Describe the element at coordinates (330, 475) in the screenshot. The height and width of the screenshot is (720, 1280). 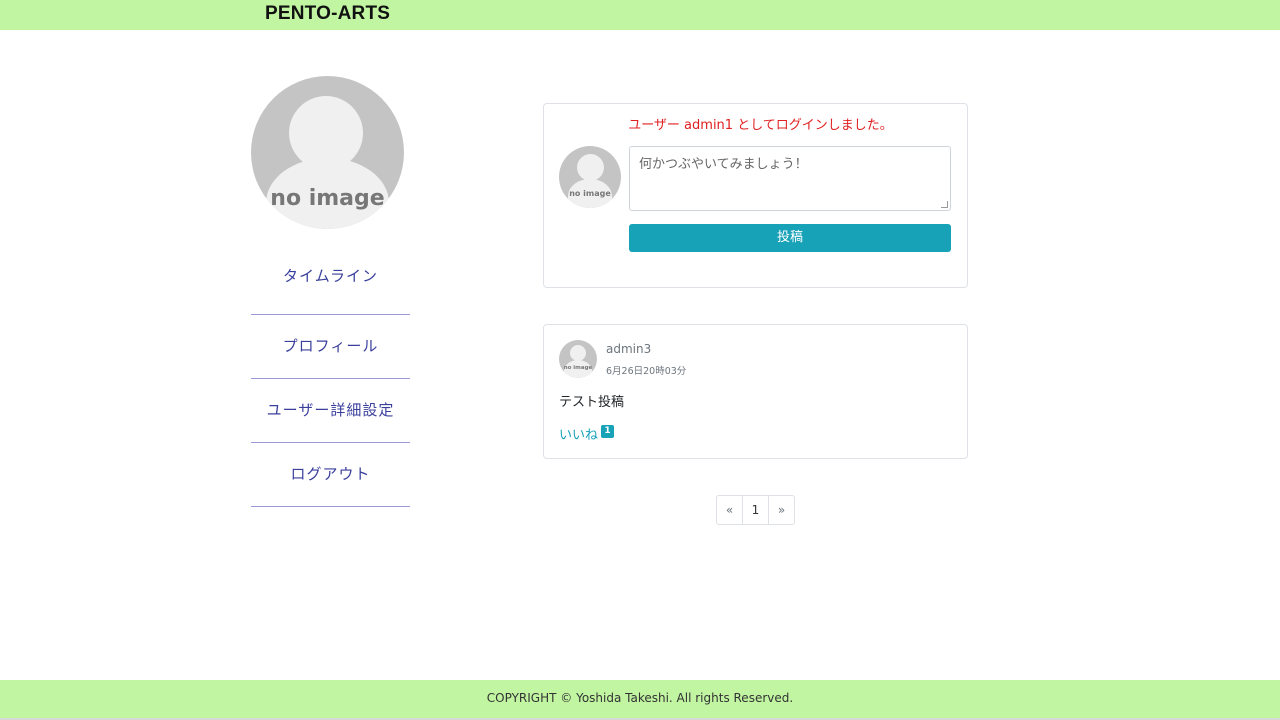
I see `sidebar-item-logout: ログアウト` at that location.